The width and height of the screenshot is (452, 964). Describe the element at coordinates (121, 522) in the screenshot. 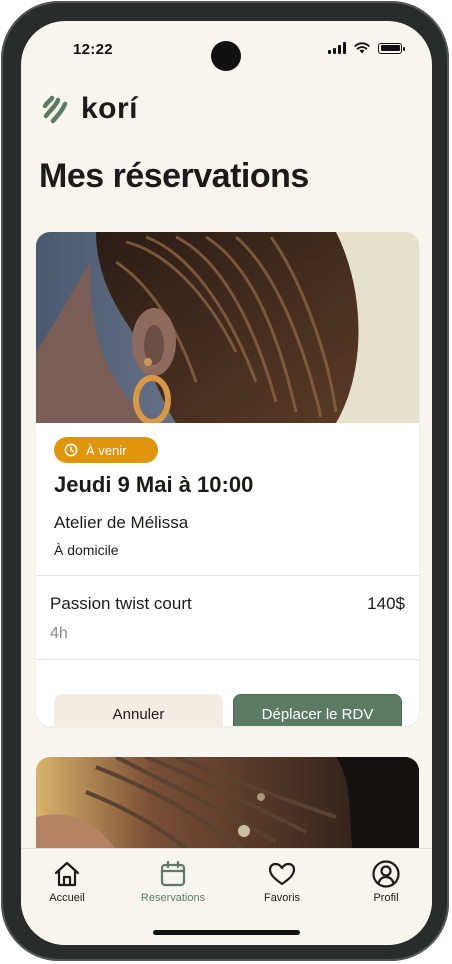

I see `salon-name: Atelier de Mélissa` at that location.